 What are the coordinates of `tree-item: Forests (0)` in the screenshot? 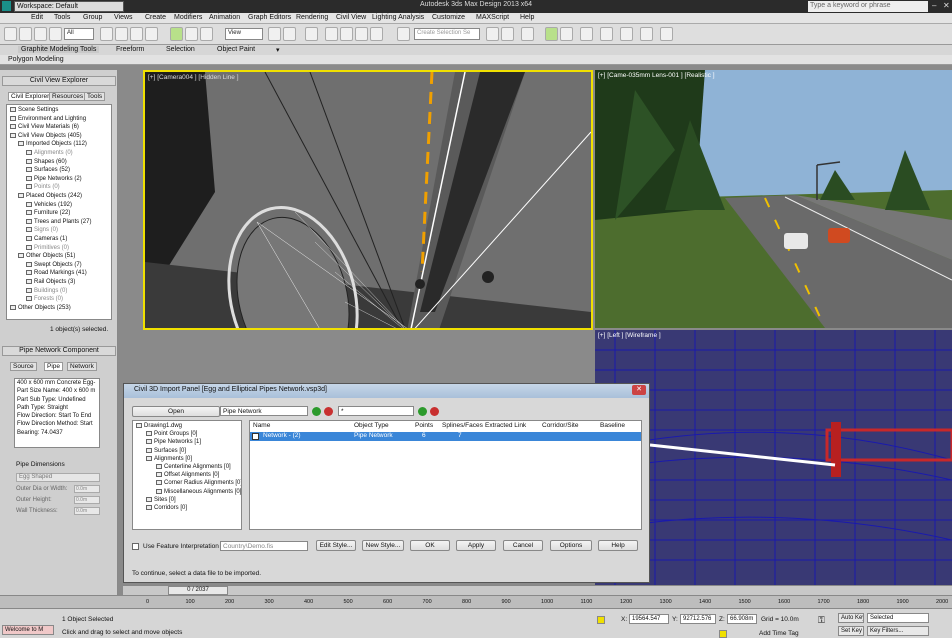 It's located at (44, 299).